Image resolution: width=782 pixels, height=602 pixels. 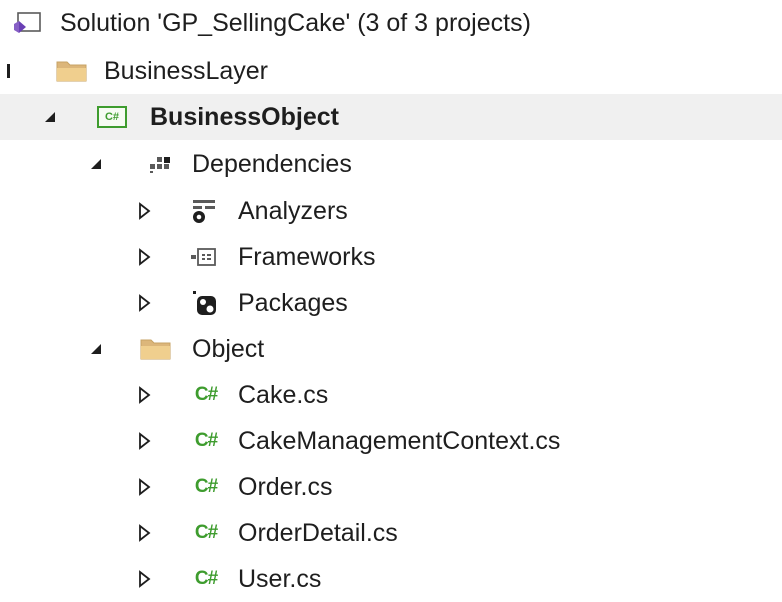 I want to click on tree-item-label: Dependencies, so click(x=272, y=163).